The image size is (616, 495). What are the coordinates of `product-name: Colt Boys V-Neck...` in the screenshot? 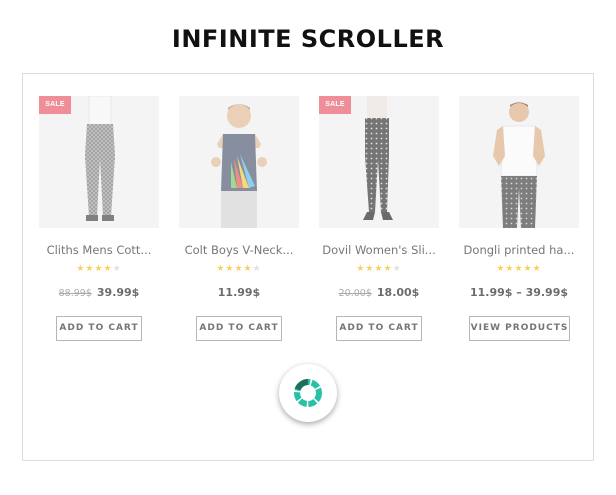 It's located at (239, 250).